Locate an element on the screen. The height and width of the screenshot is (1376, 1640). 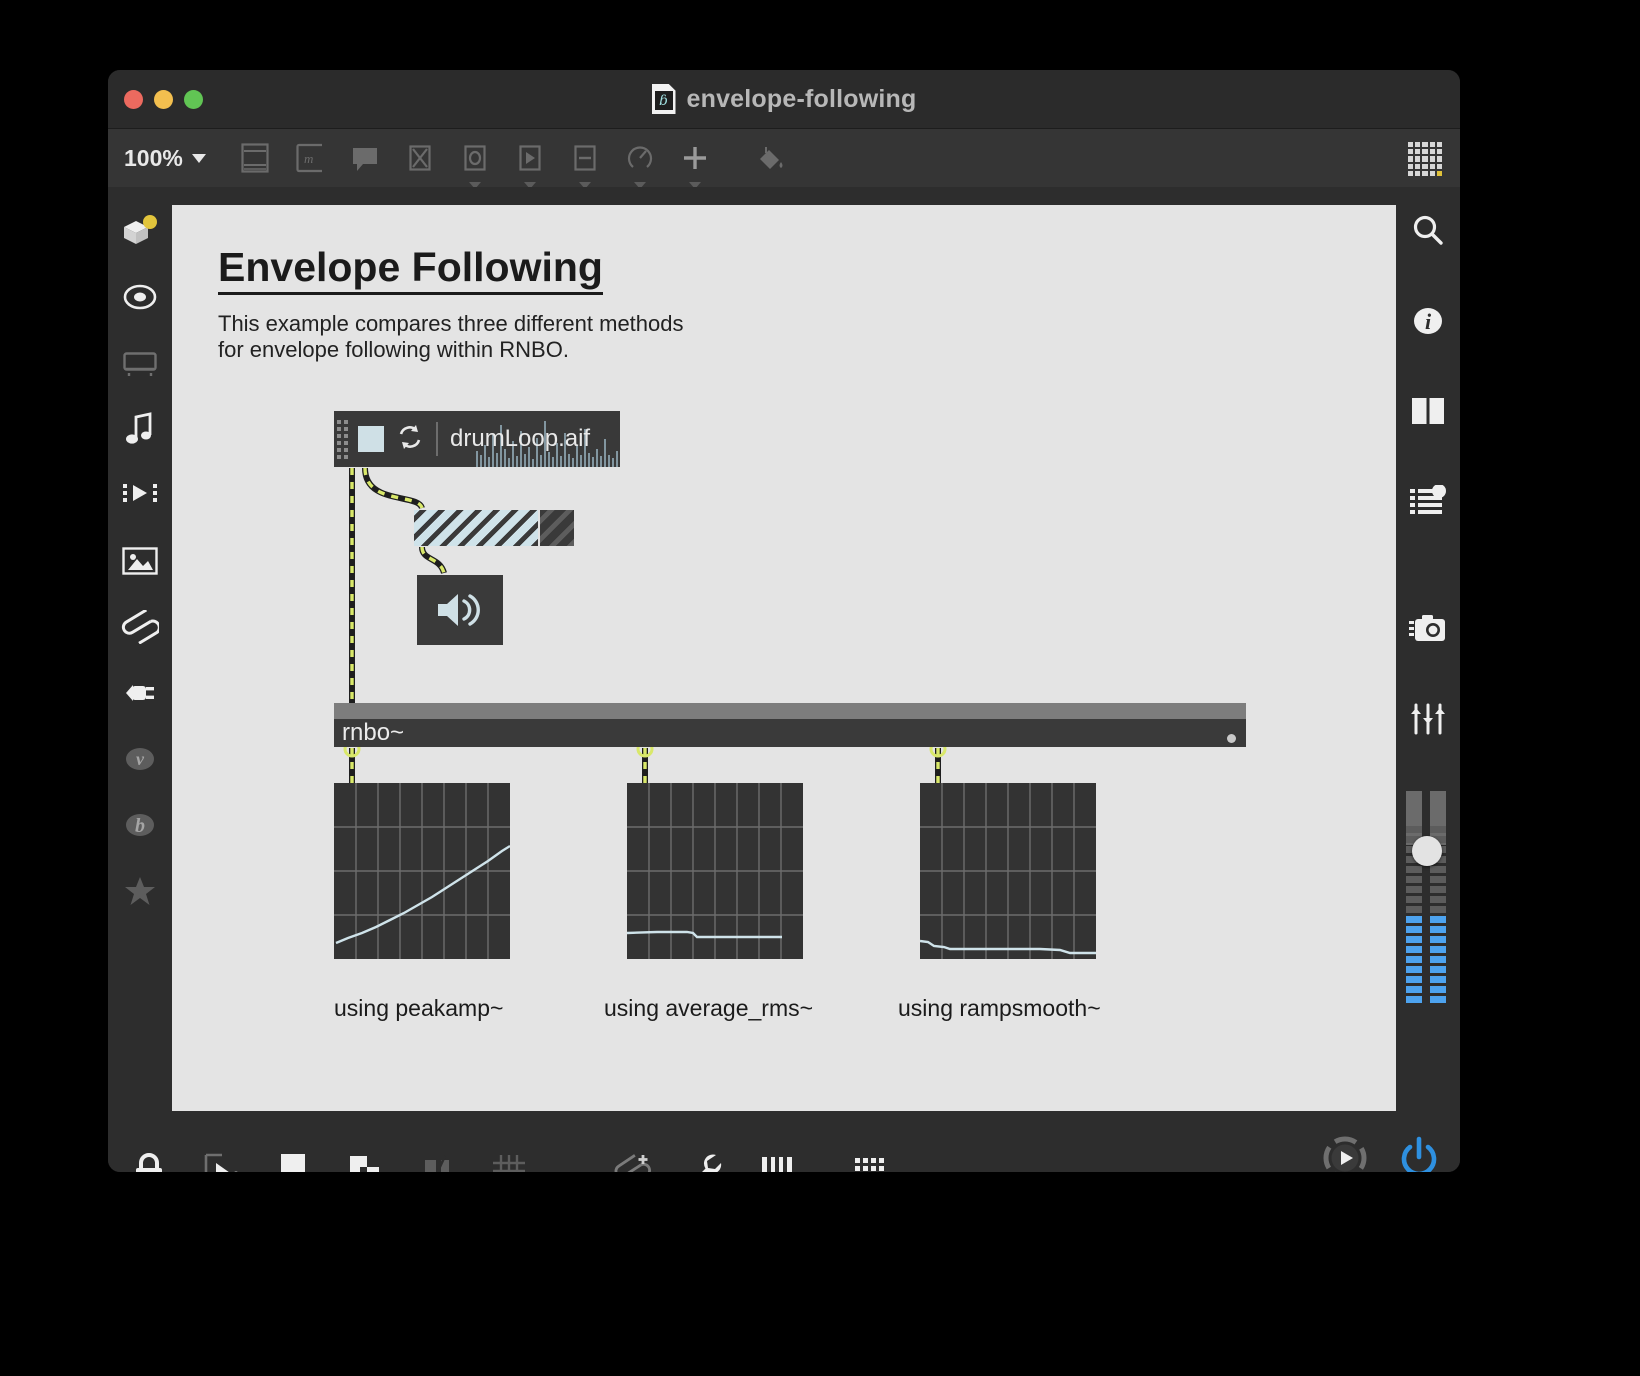
playlist-filename: drumLoop.aif is located at coordinates (520, 438).